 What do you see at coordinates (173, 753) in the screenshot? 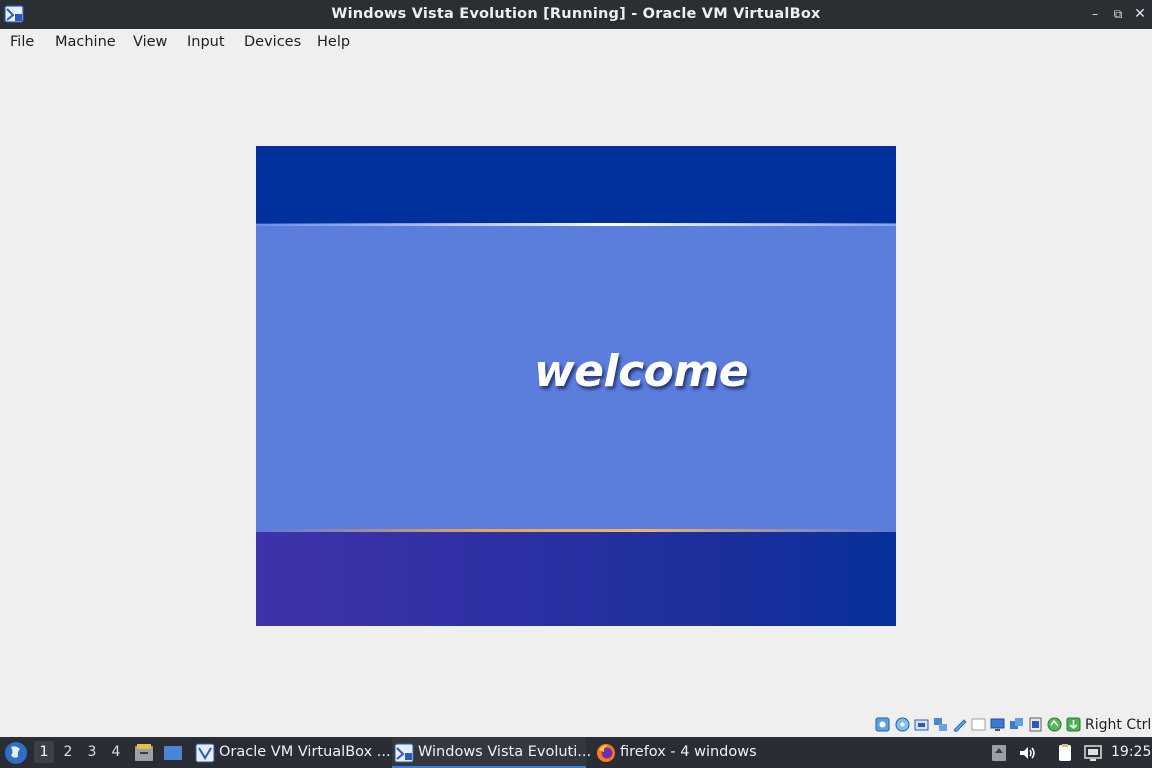
I see `show-desktop-icon` at bounding box center [173, 753].